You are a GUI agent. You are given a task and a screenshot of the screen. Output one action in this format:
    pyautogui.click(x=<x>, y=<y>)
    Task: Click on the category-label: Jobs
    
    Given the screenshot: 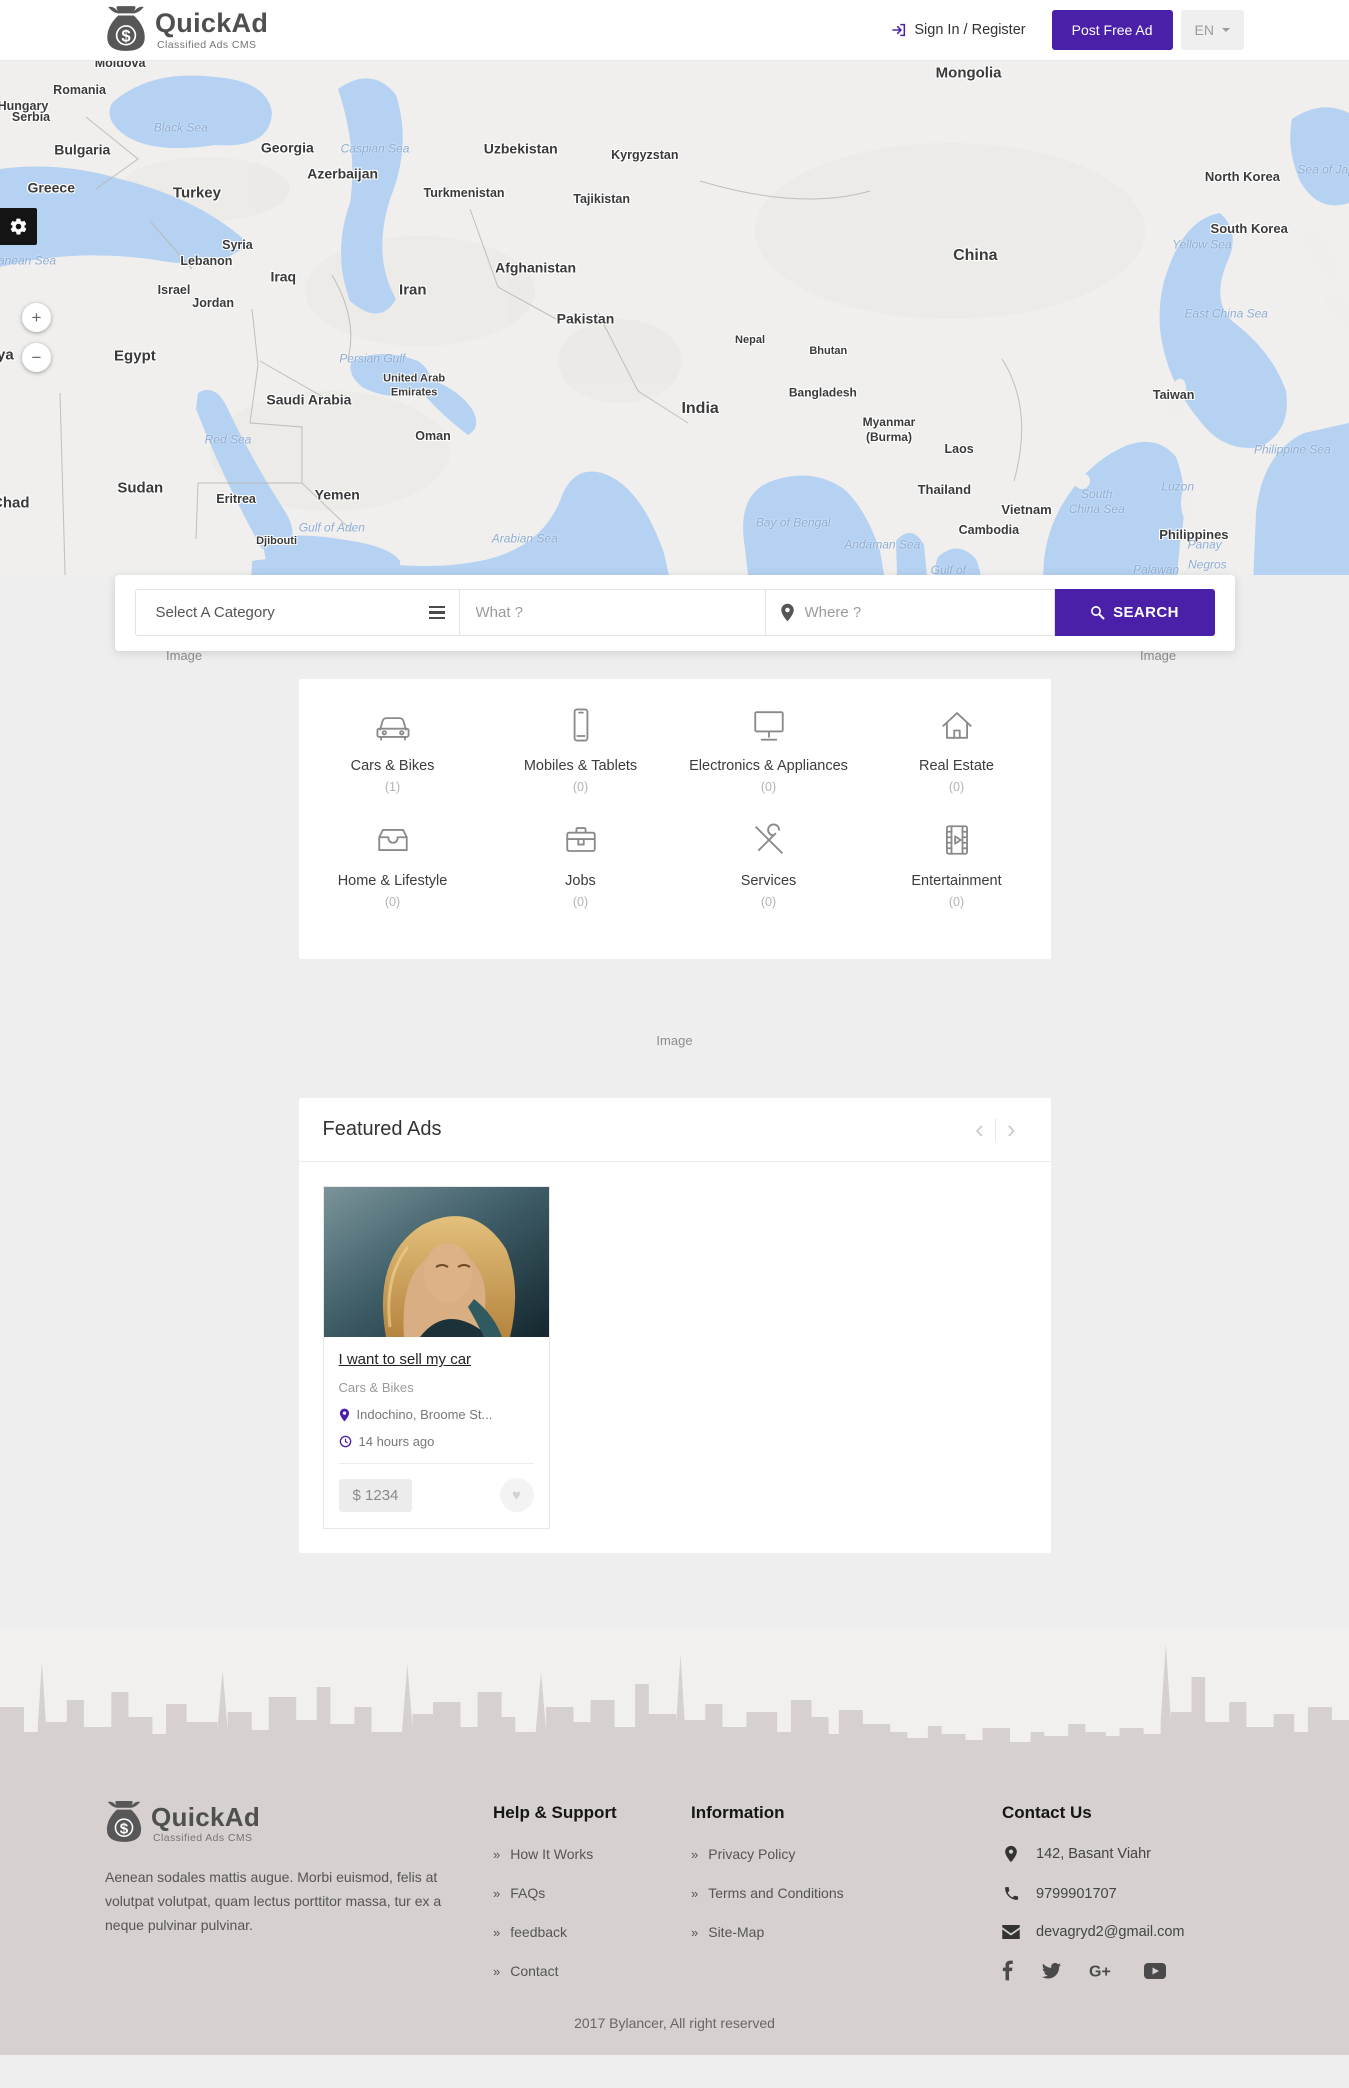 What is the action you would take?
    pyautogui.click(x=580, y=881)
    